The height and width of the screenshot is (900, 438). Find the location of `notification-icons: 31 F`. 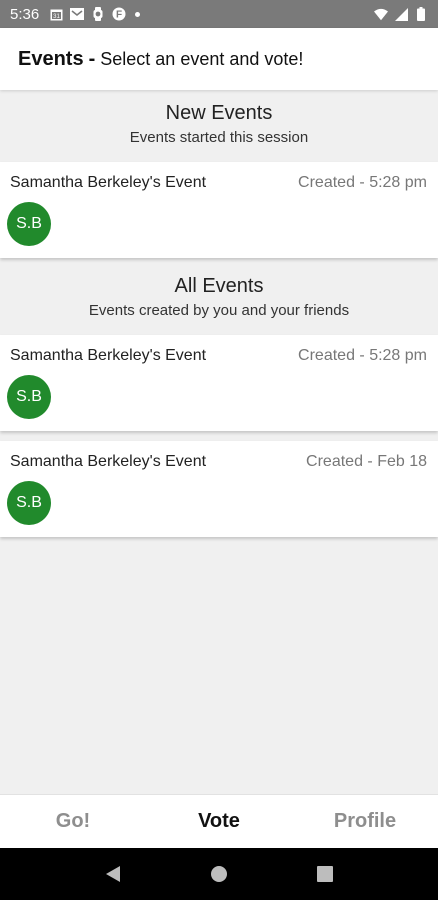

notification-icons: 31 F is located at coordinates (95, 14).